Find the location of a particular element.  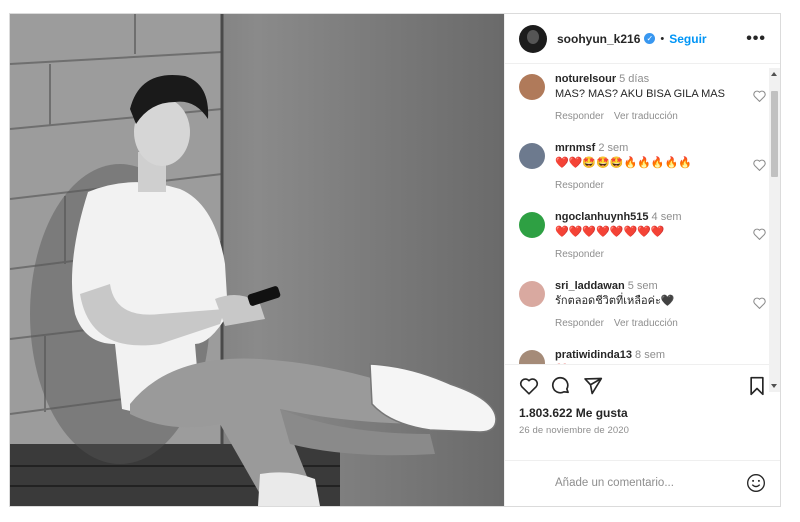

comment-icon is located at coordinates (561, 386).